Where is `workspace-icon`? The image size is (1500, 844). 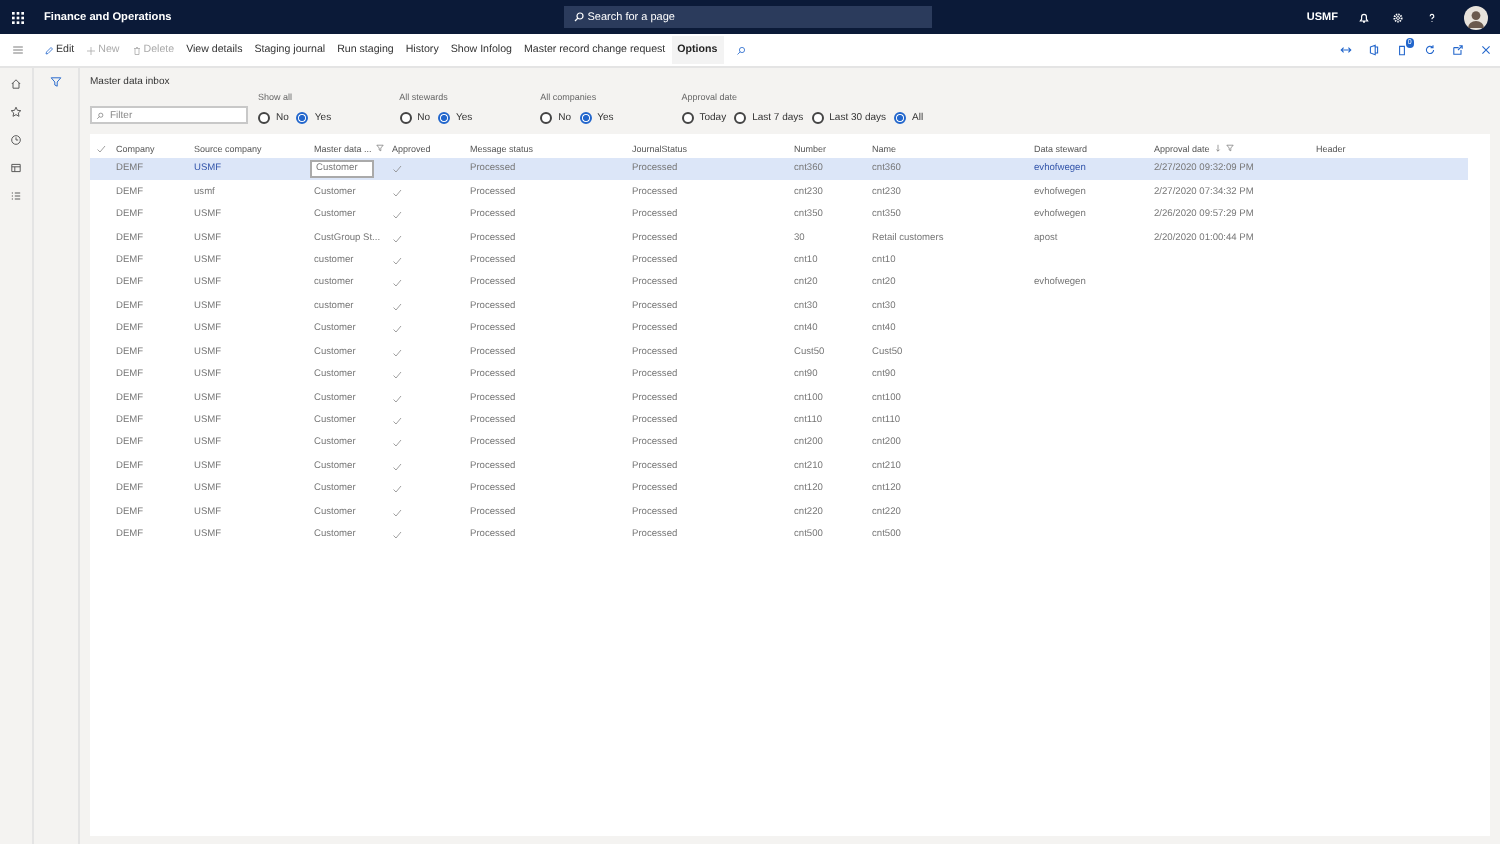 workspace-icon is located at coordinates (16, 168).